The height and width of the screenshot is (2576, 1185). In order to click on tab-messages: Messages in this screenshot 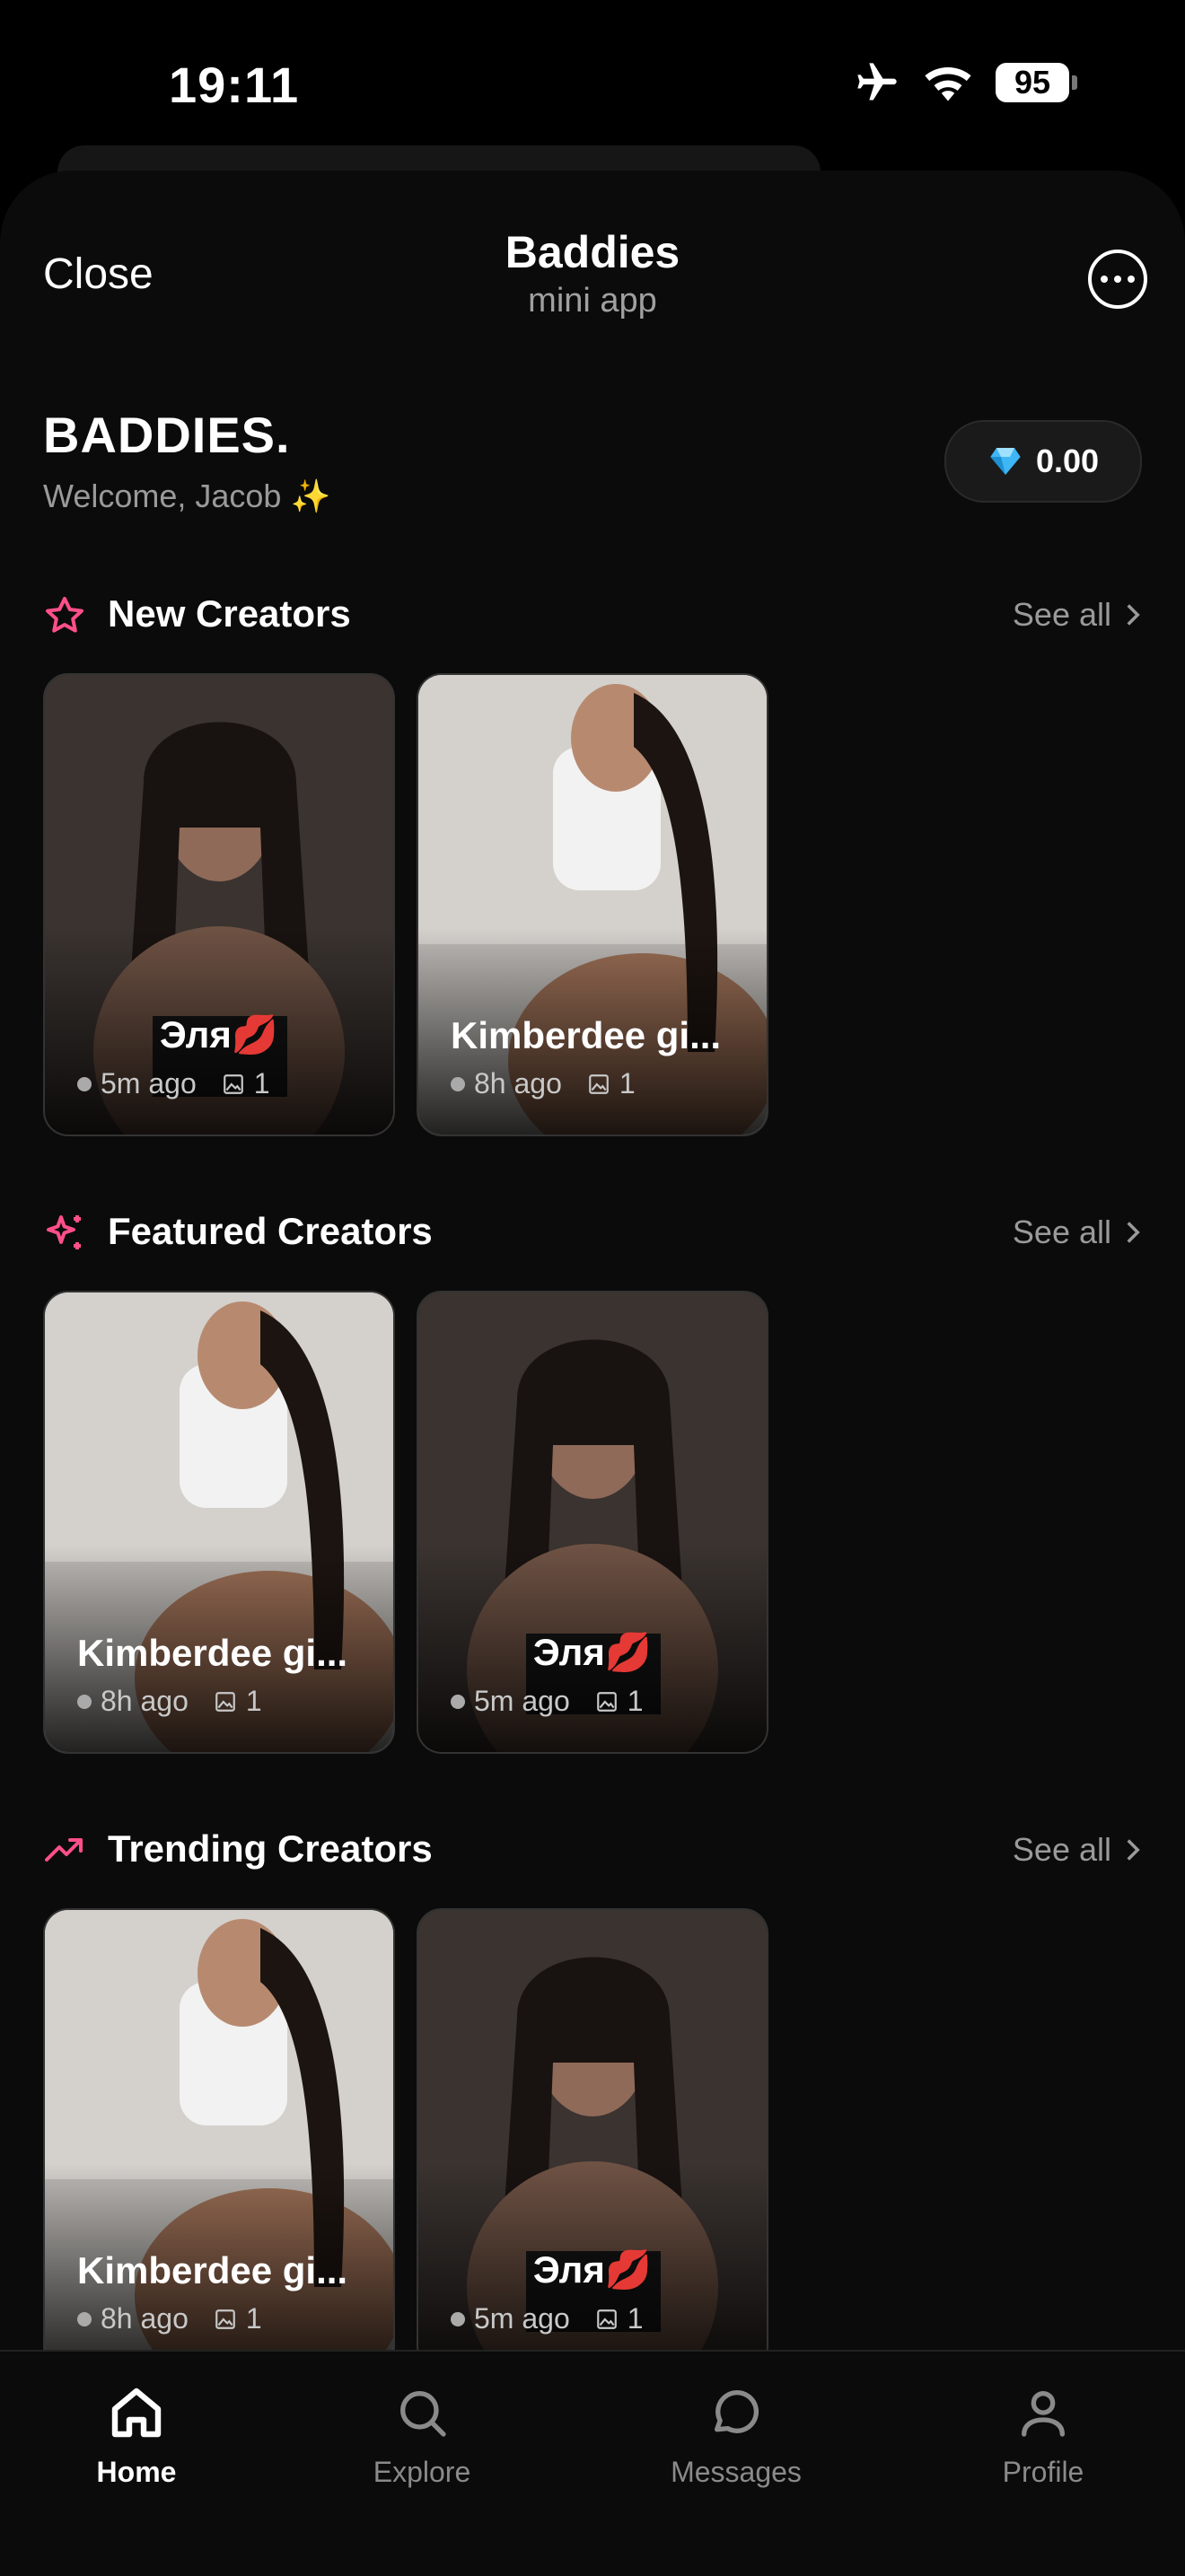, I will do `click(736, 2436)`.